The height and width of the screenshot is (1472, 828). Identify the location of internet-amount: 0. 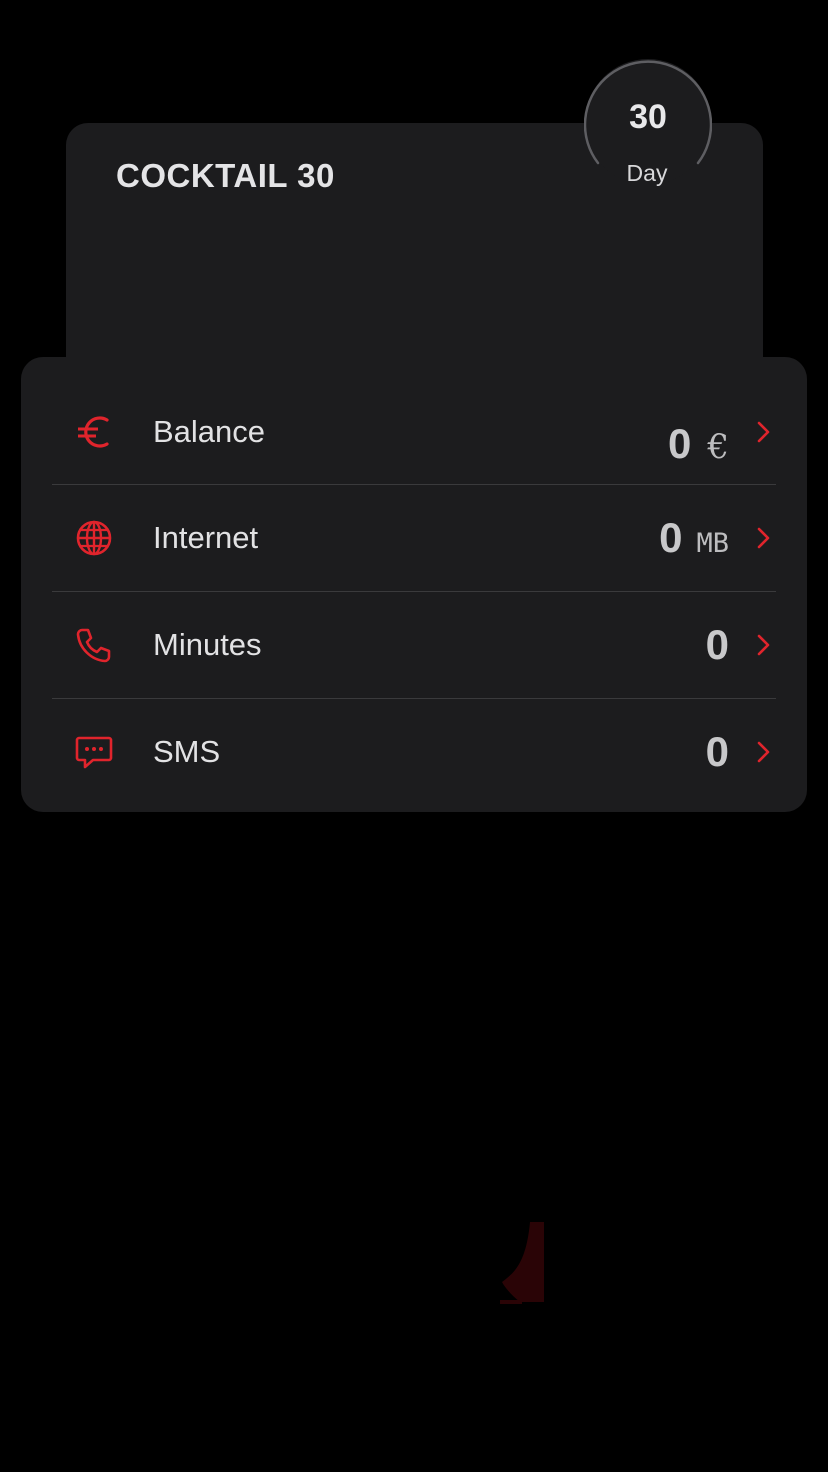
(671, 537).